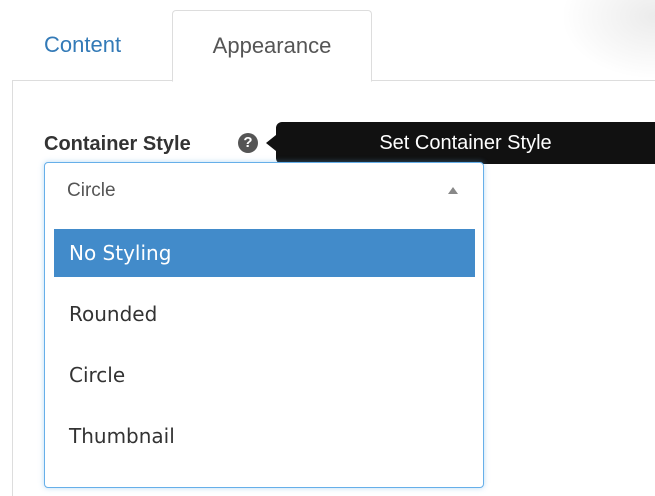  Describe the element at coordinates (272, 46) in the screenshot. I see `tab-appearance: Appearance` at that location.